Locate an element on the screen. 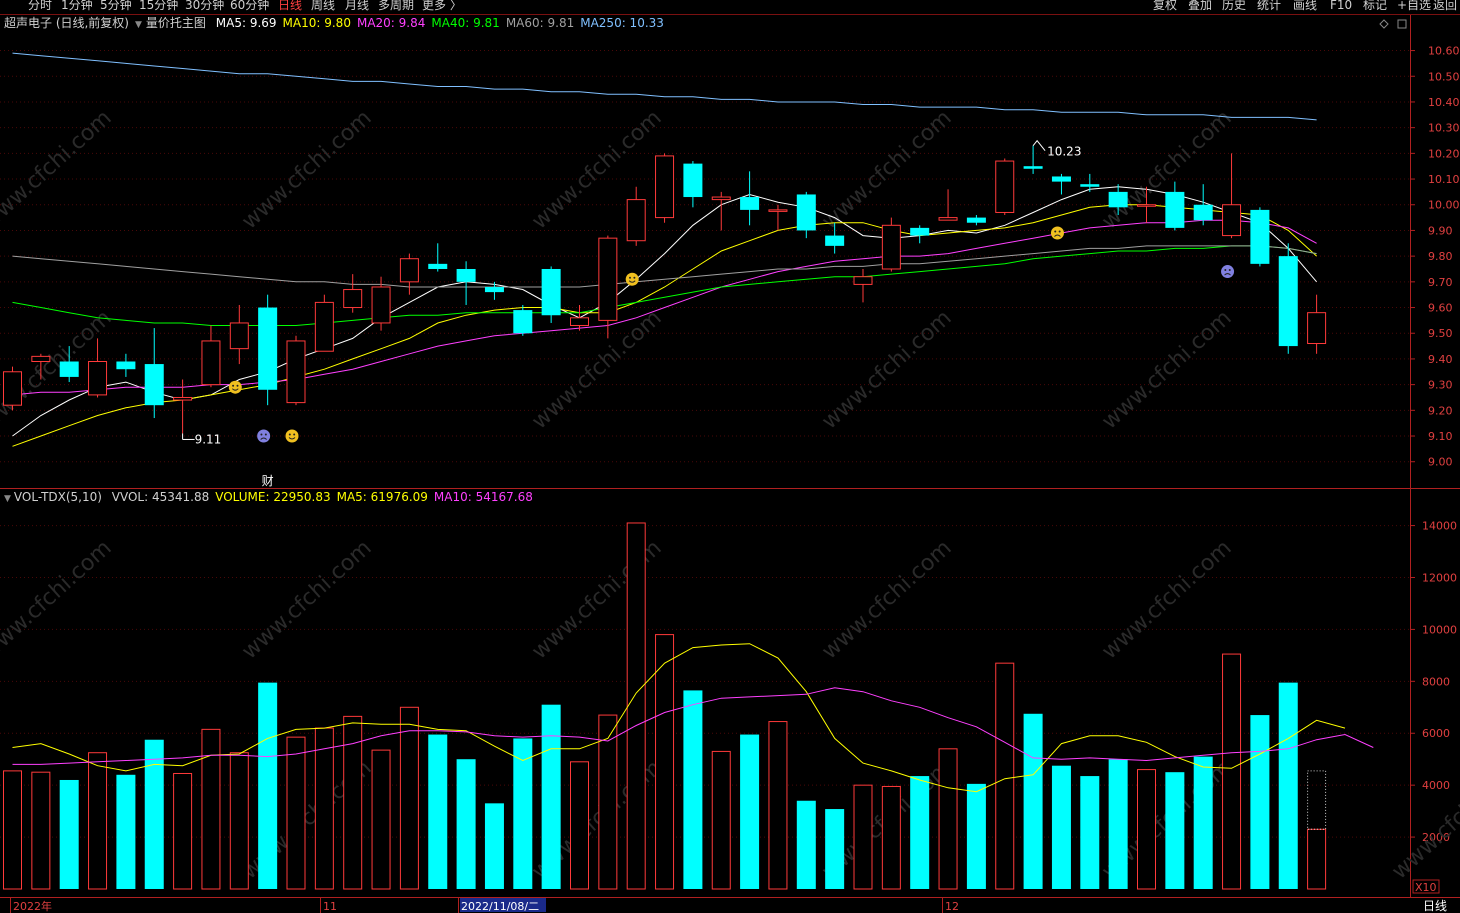 The height and width of the screenshot is (913, 1460). price-tick-label: 10.50 is located at coordinates (1444, 76).